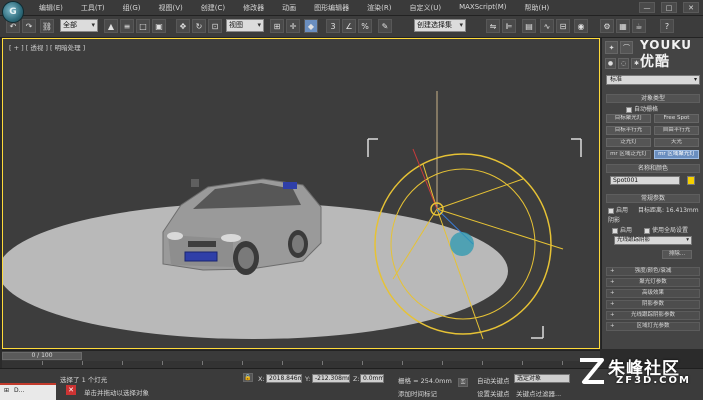 The image size is (703, 400). Describe the element at coordinates (676, 130) in the screenshot. I see `light-btn-free-direct: 自由平行光` at that location.